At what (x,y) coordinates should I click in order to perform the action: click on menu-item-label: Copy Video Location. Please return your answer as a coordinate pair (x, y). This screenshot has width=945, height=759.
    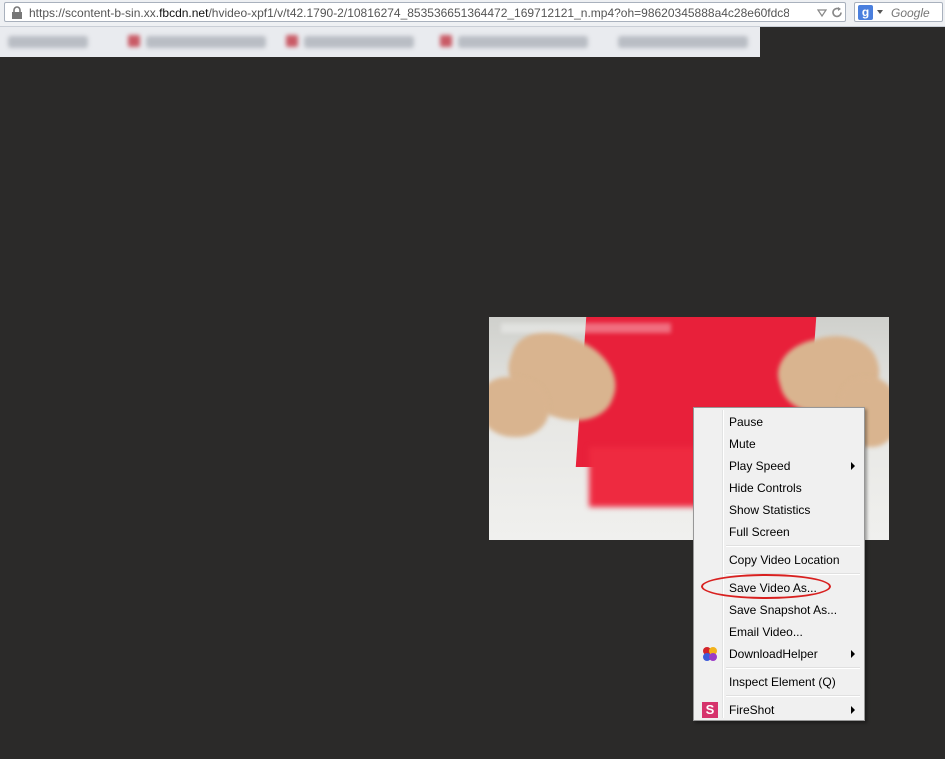
    Looking at the image, I should click on (784, 560).